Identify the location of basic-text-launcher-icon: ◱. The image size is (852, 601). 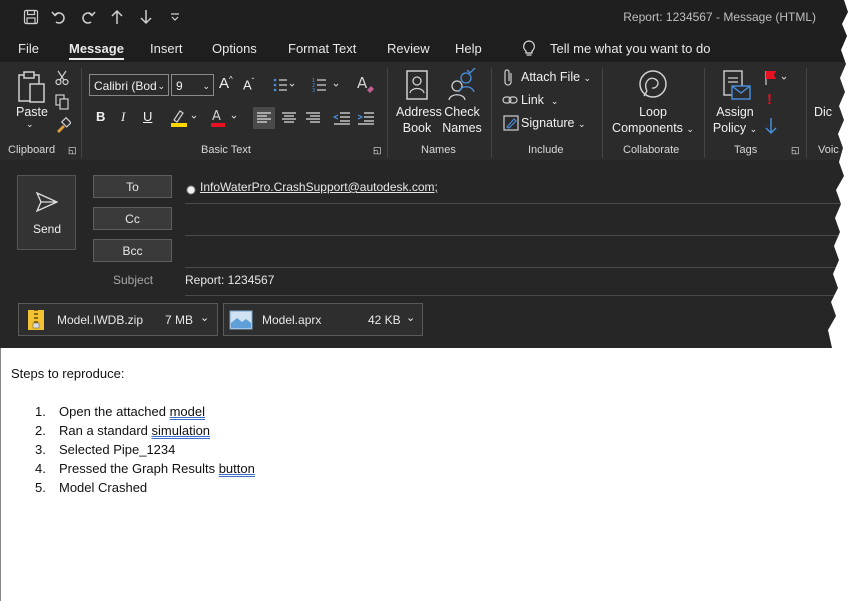
(377, 150).